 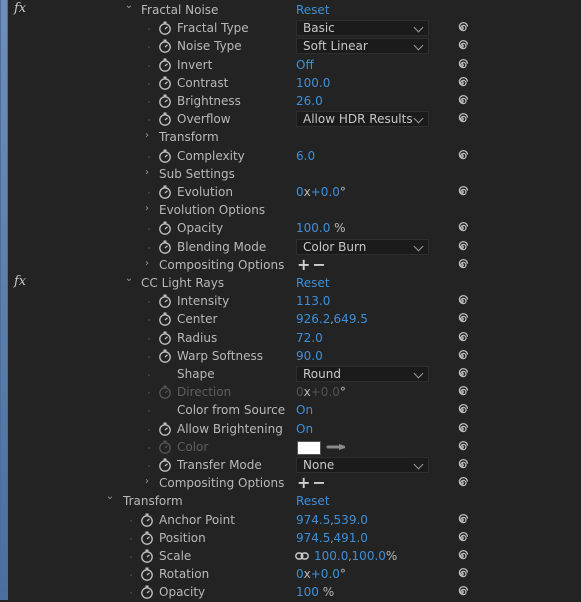 I want to click on value-primary: 72.0, so click(x=309, y=338).